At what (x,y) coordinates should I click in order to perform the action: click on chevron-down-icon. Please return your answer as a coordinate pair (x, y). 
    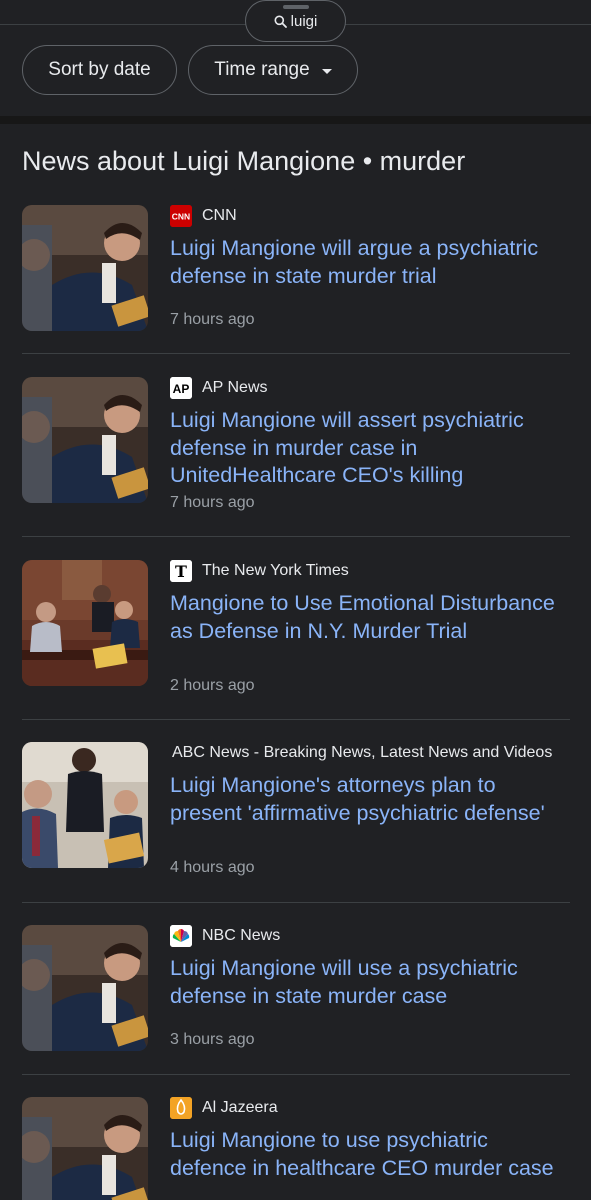
    Looking at the image, I should click on (326, 71).